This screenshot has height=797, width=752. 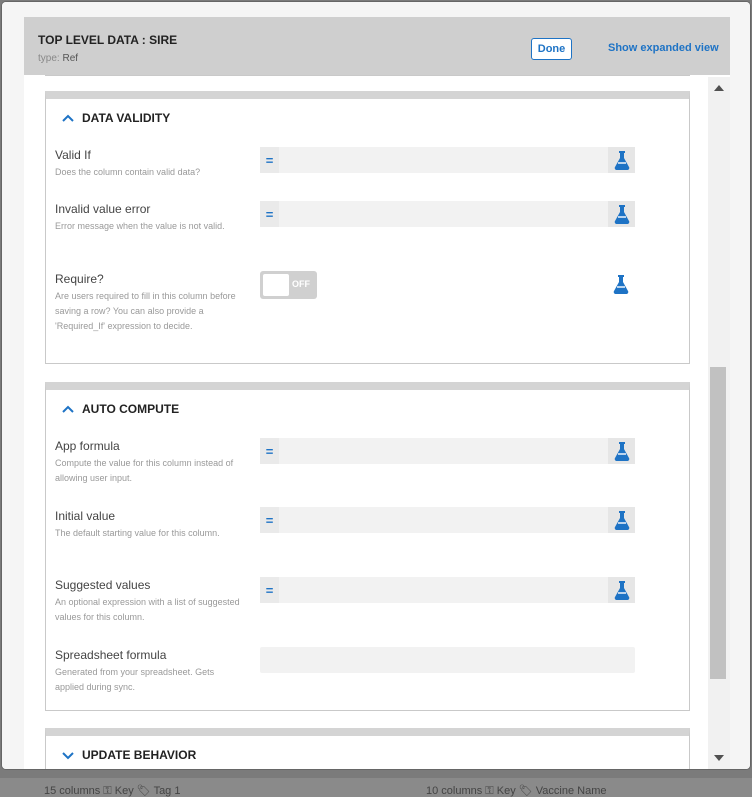 What do you see at coordinates (447, 590) in the screenshot?
I see `suggested-values-input: =` at bounding box center [447, 590].